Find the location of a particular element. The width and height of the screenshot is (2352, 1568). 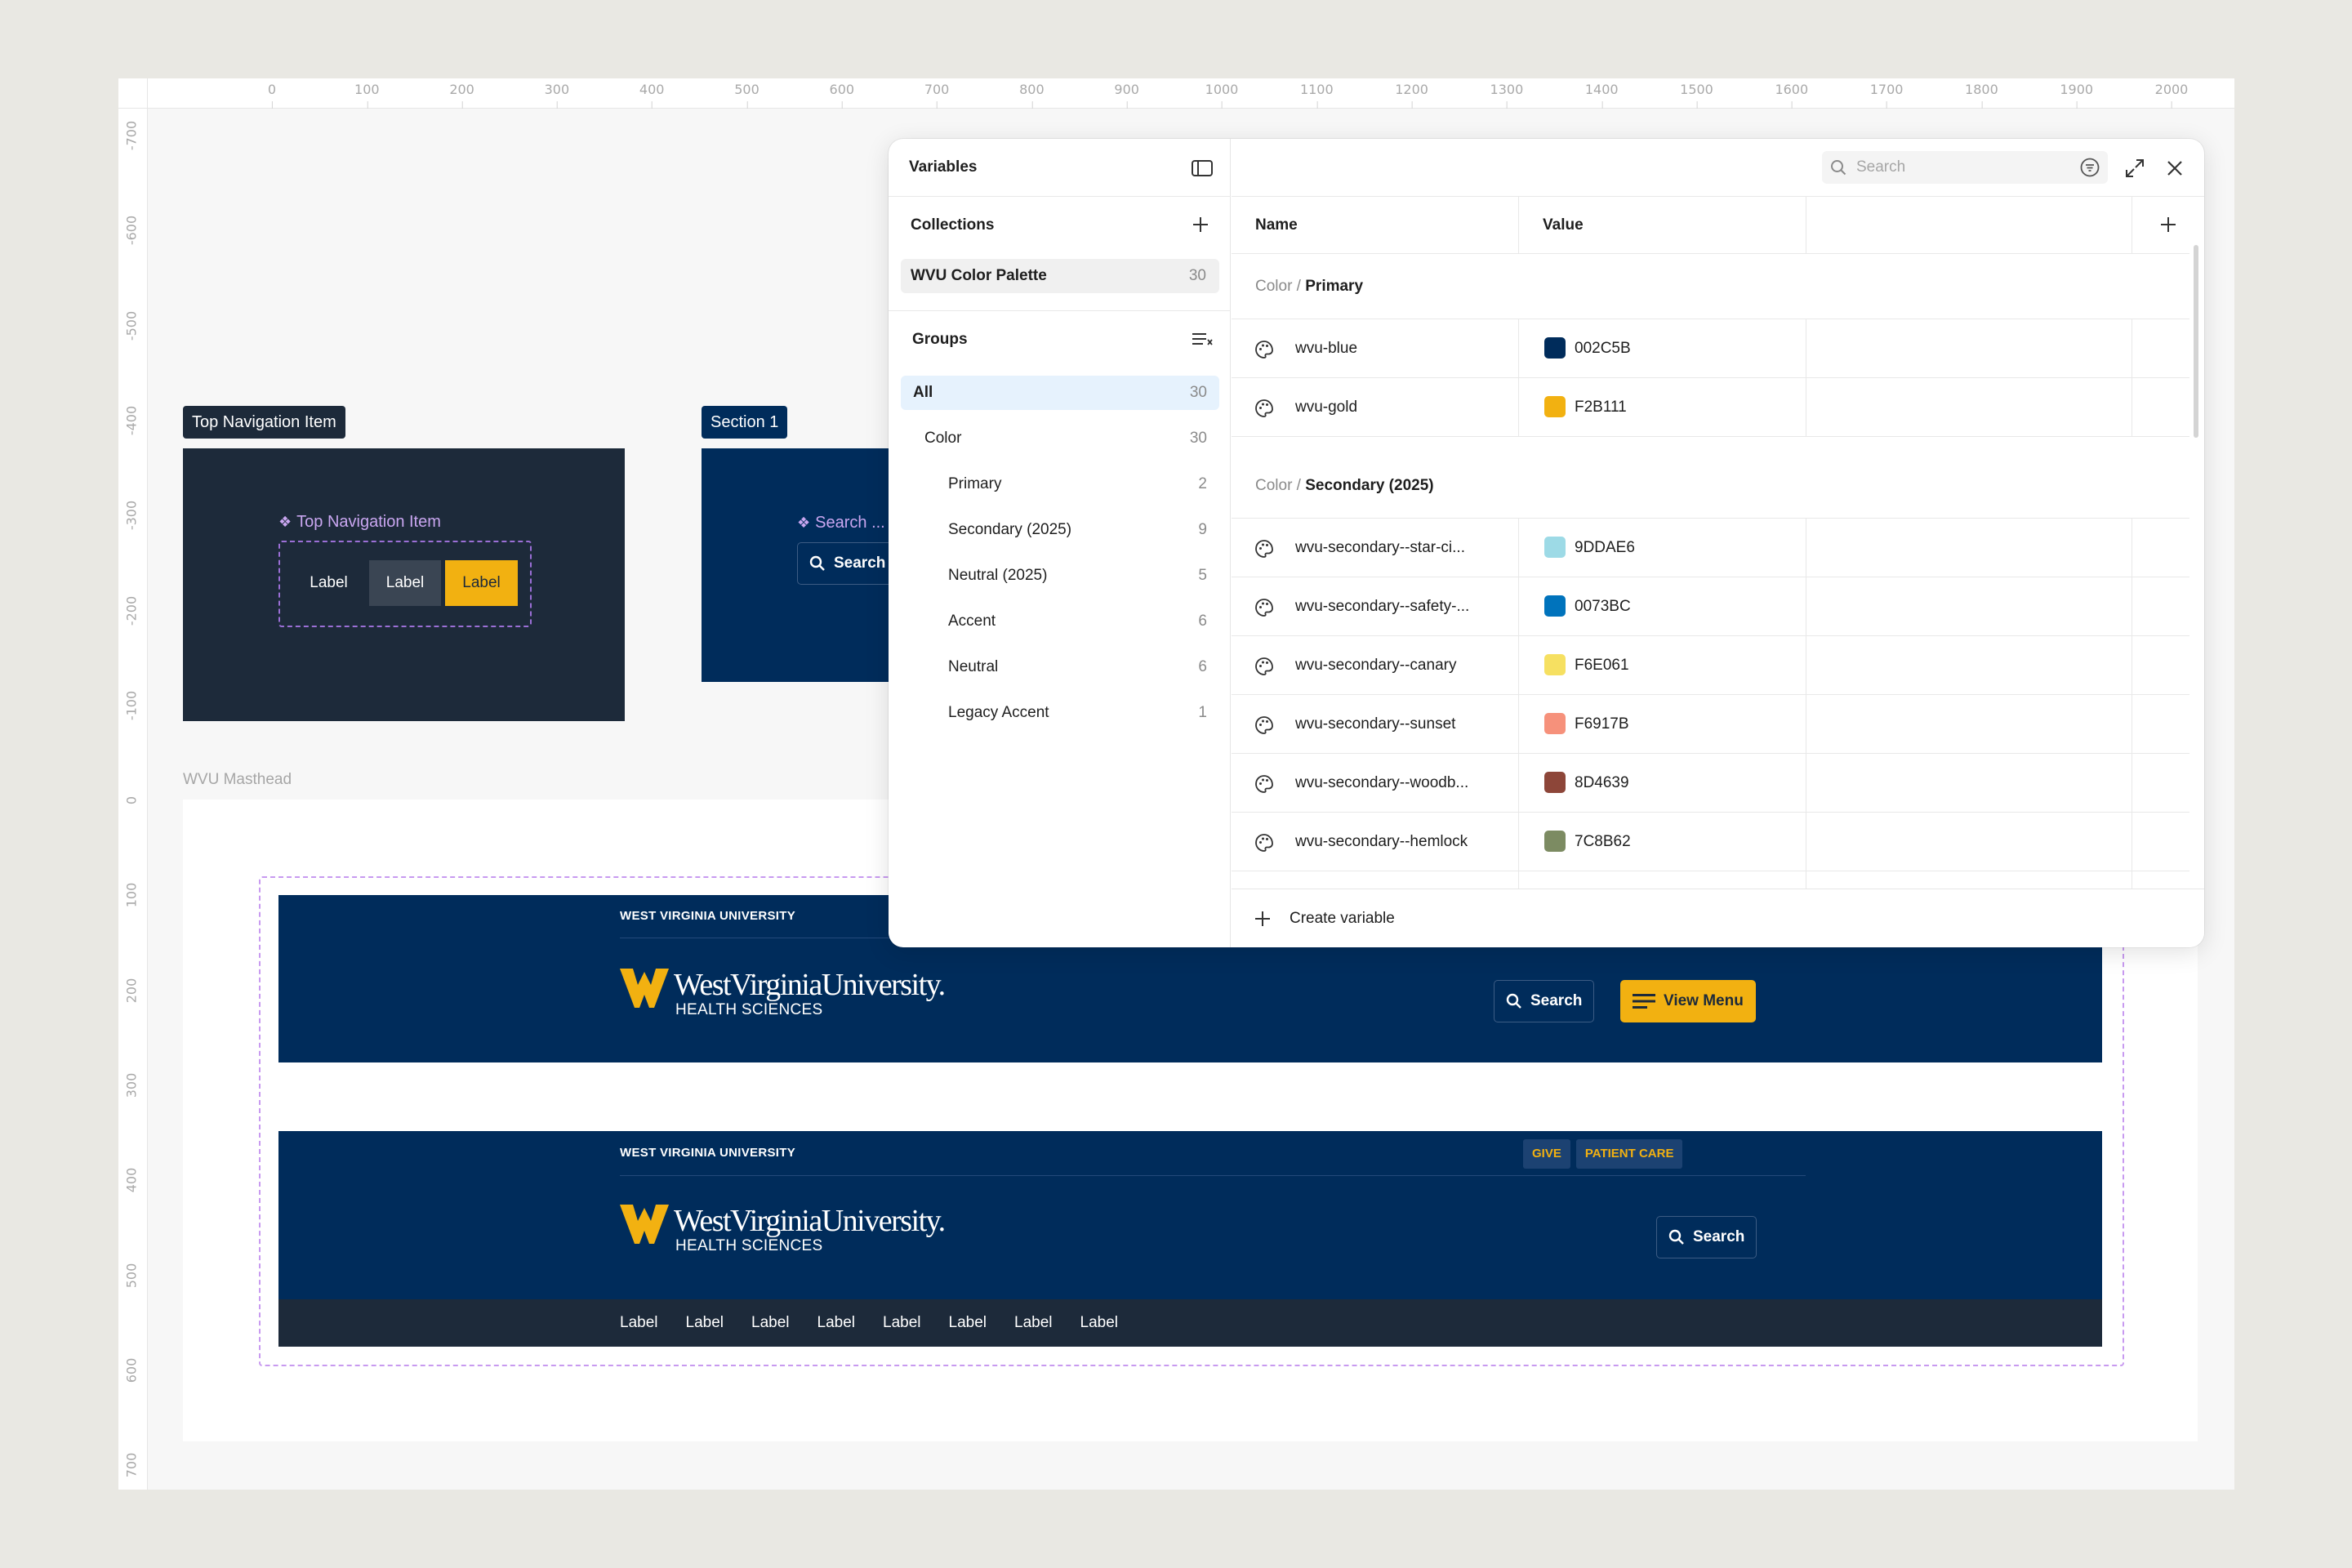

variable-row: wvu-secondary--canary F6E061 is located at coordinates (1718, 665).